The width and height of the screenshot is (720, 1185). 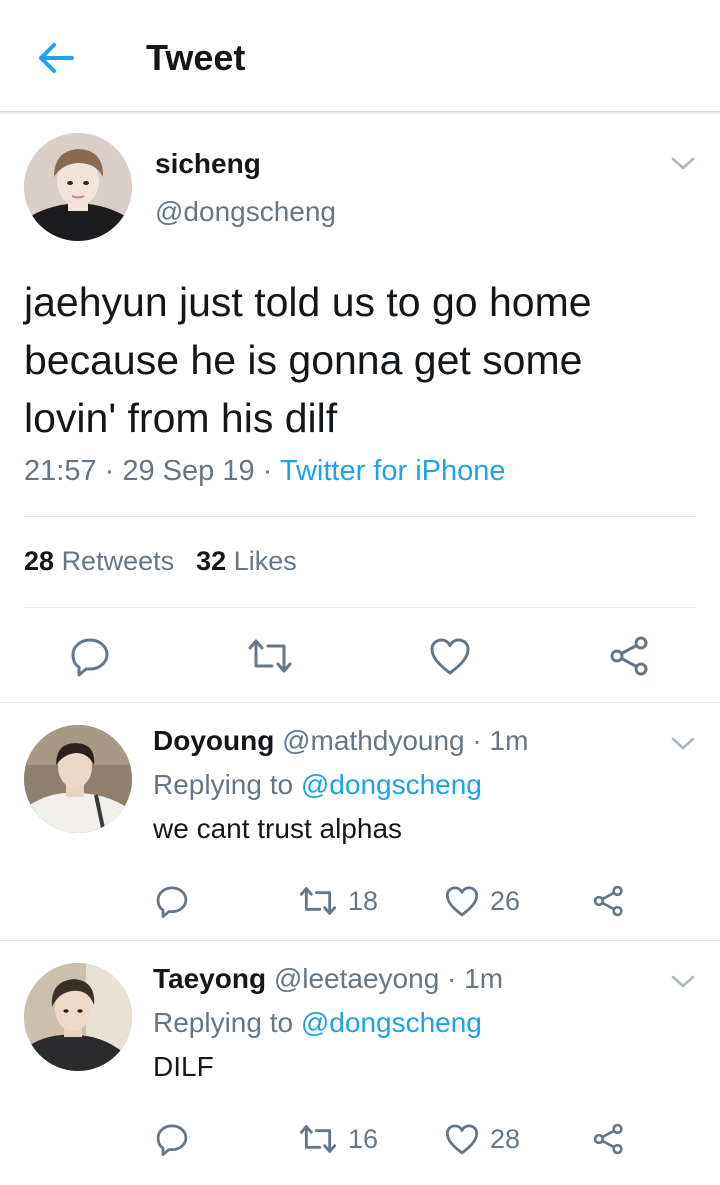 I want to click on likes-label: Likes, so click(x=265, y=561).